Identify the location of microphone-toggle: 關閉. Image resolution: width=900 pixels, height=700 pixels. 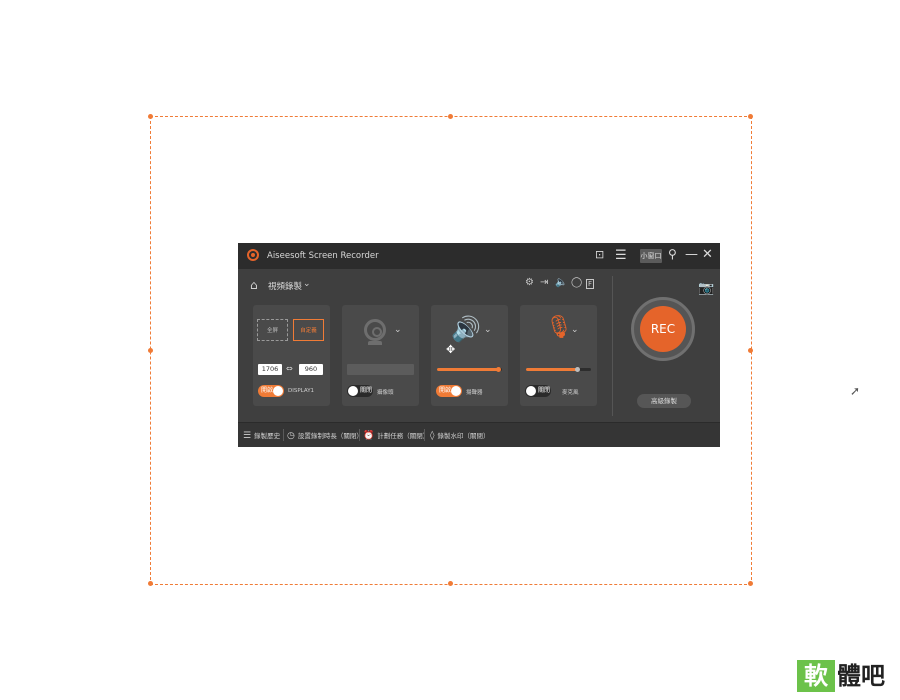
(538, 391).